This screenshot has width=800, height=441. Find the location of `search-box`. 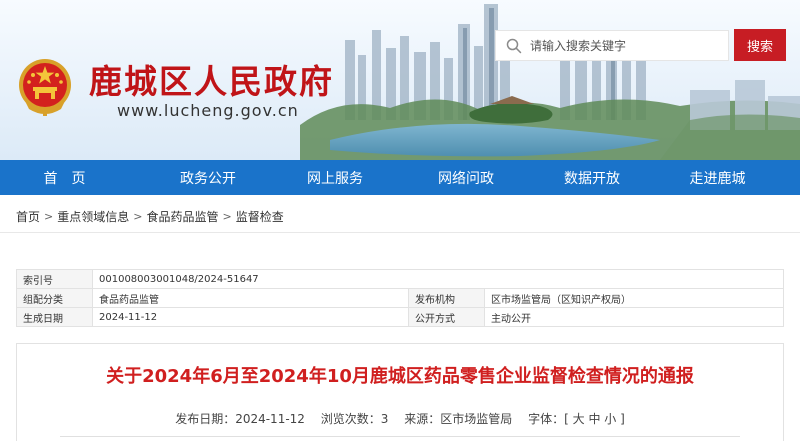

search-box is located at coordinates (612, 45).